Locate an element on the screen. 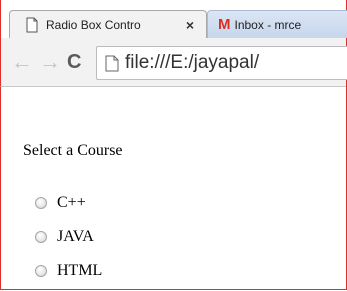 The height and width of the screenshot is (291, 347). option-html: HTML is located at coordinates (68, 271).